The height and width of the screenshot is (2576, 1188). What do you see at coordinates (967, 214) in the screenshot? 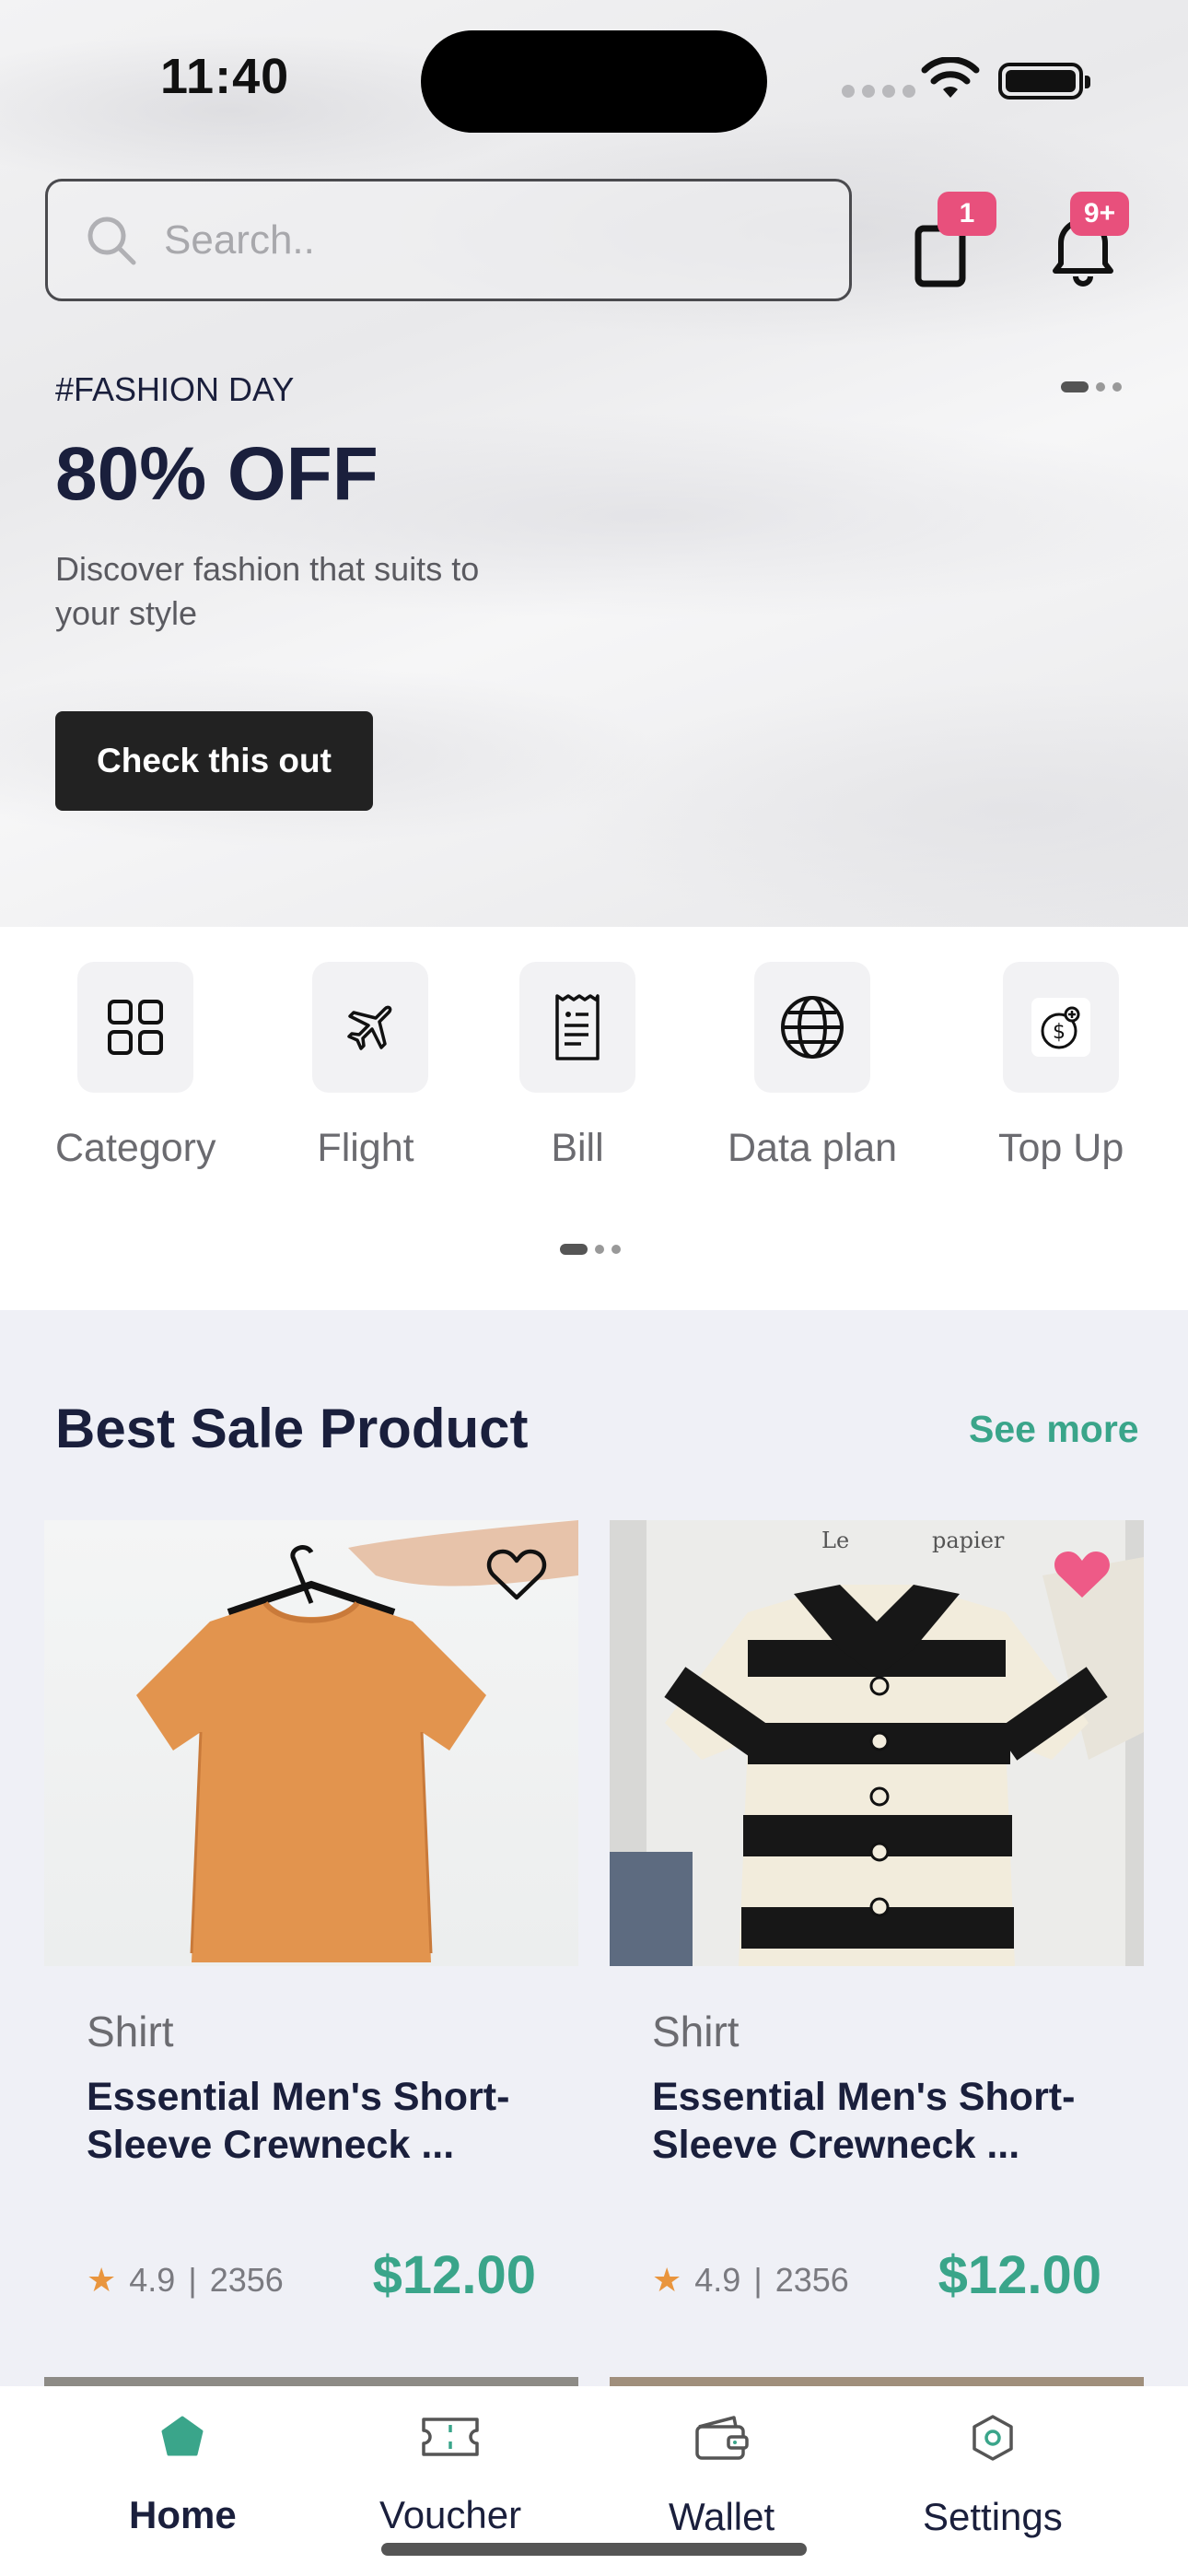
I see `cart-badge: 1` at bounding box center [967, 214].